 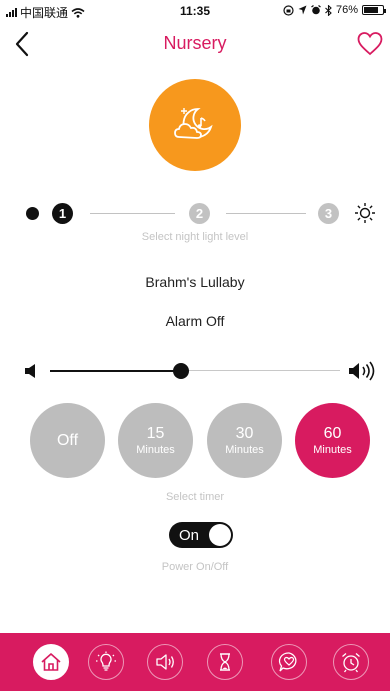 I want to click on tab-favorites, so click(x=289, y=662).